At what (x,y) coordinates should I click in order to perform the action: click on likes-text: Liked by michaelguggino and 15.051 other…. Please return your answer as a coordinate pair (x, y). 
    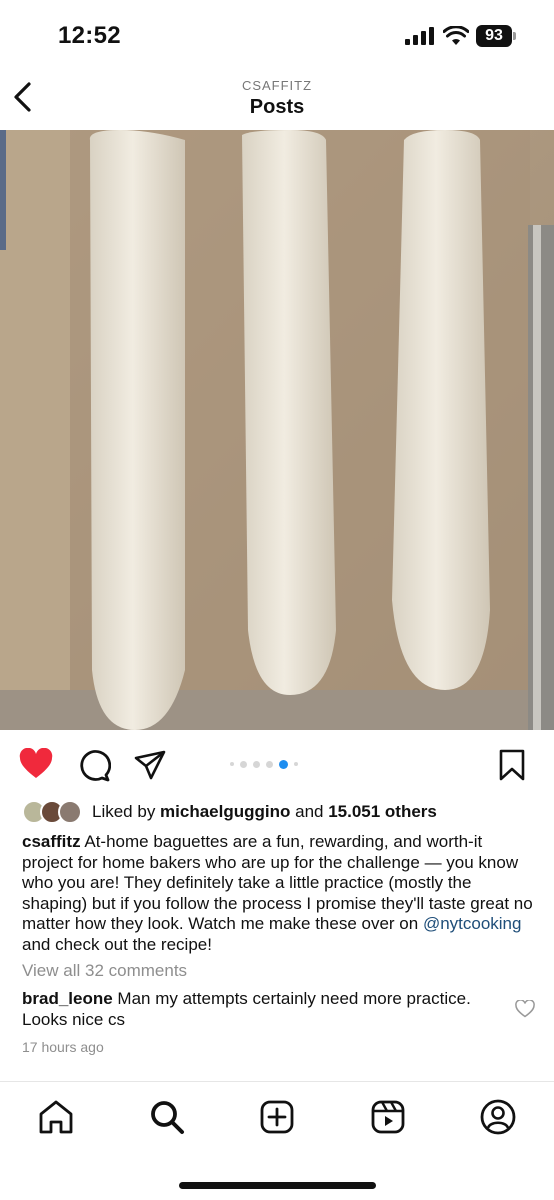
    Looking at the image, I should click on (264, 812).